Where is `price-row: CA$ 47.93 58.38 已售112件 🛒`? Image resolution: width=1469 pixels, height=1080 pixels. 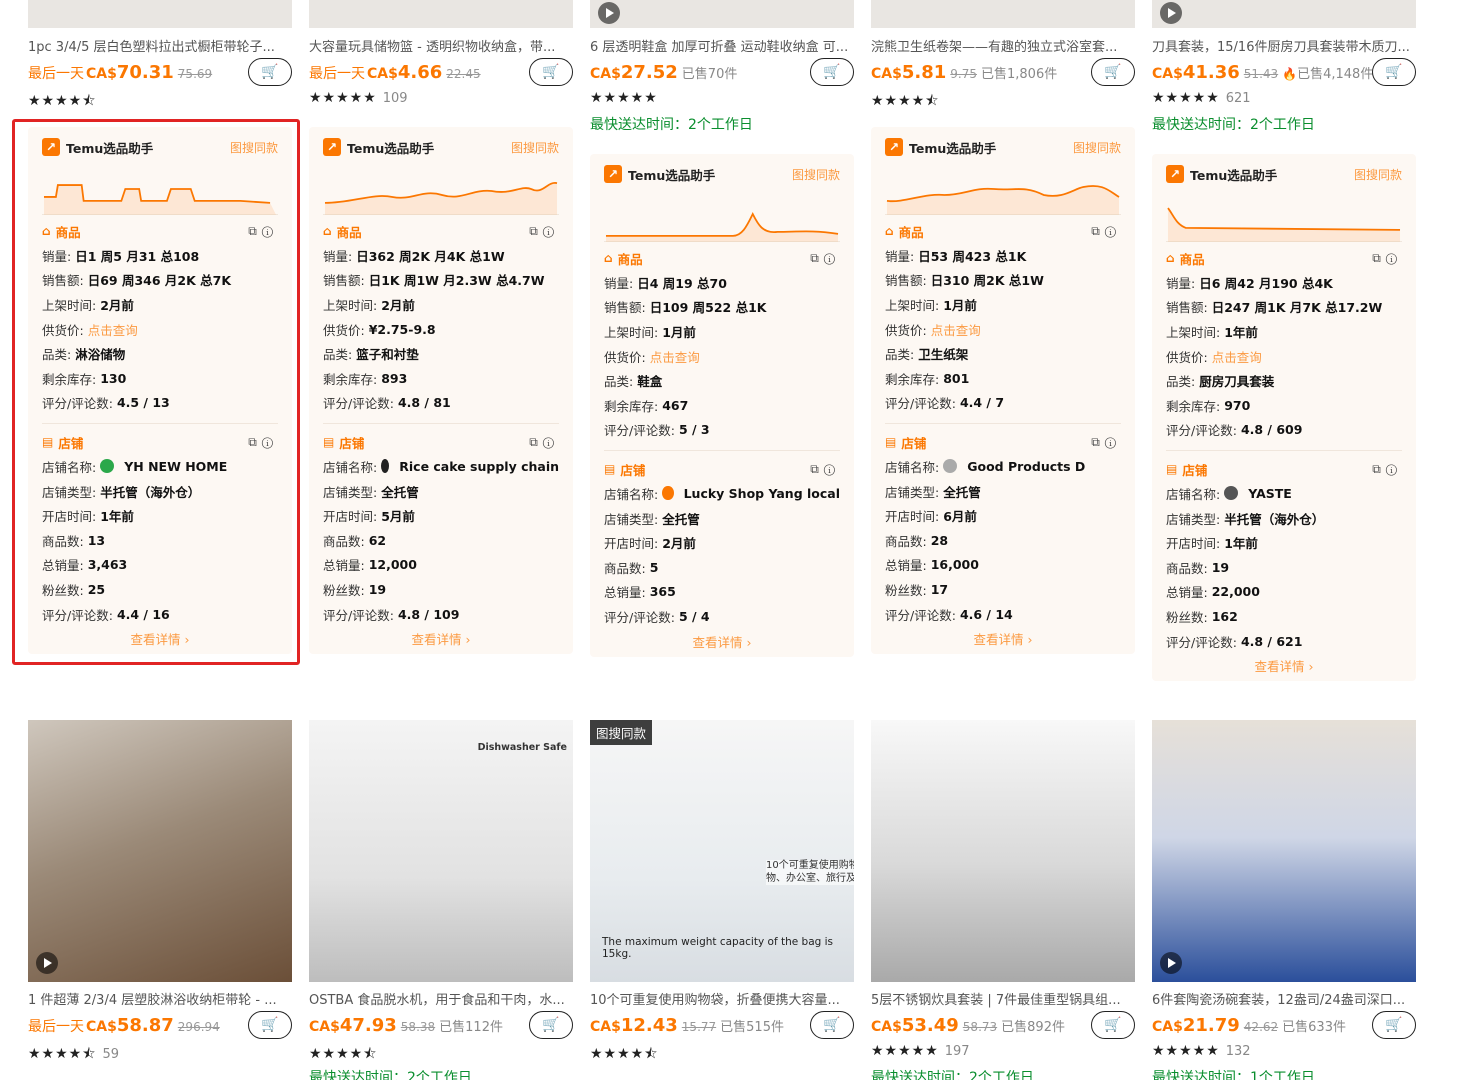
price-row: CA$ 47.93 58.38 已售112件 🛒 is located at coordinates (441, 1028).